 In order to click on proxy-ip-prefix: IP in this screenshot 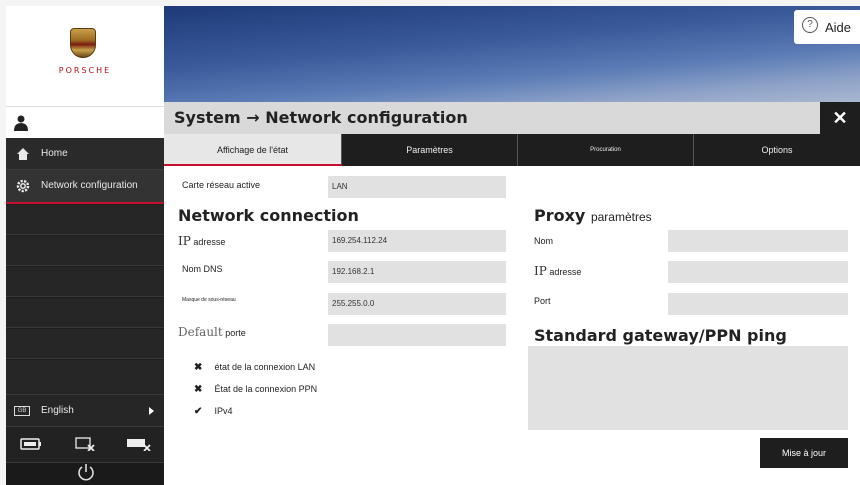, I will do `click(540, 271)`.